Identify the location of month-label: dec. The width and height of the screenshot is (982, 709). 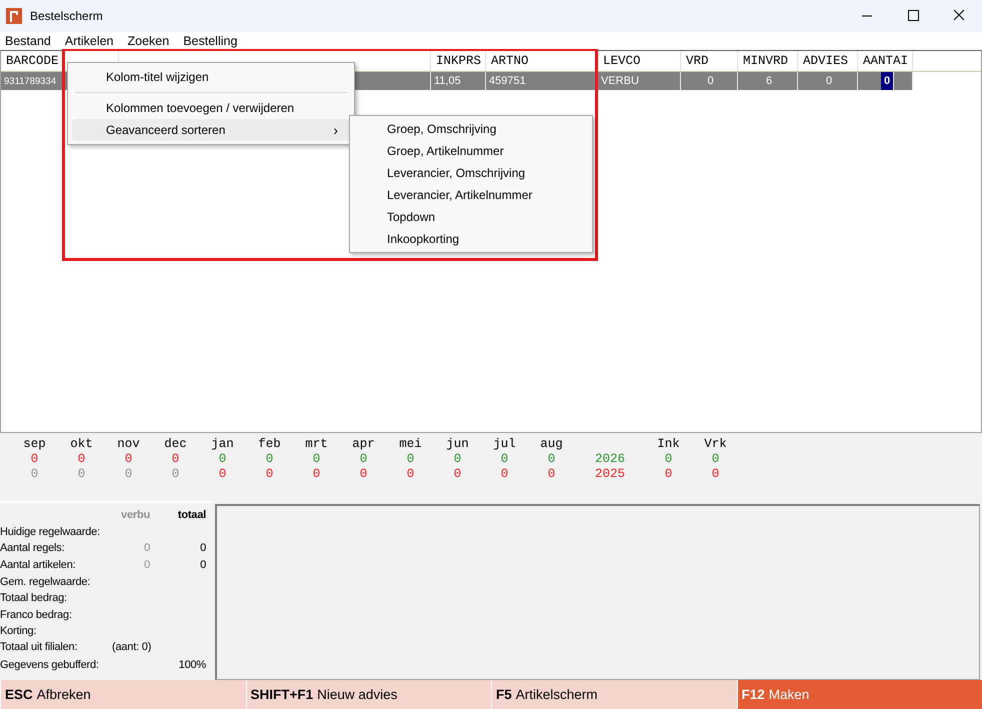
(175, 444).